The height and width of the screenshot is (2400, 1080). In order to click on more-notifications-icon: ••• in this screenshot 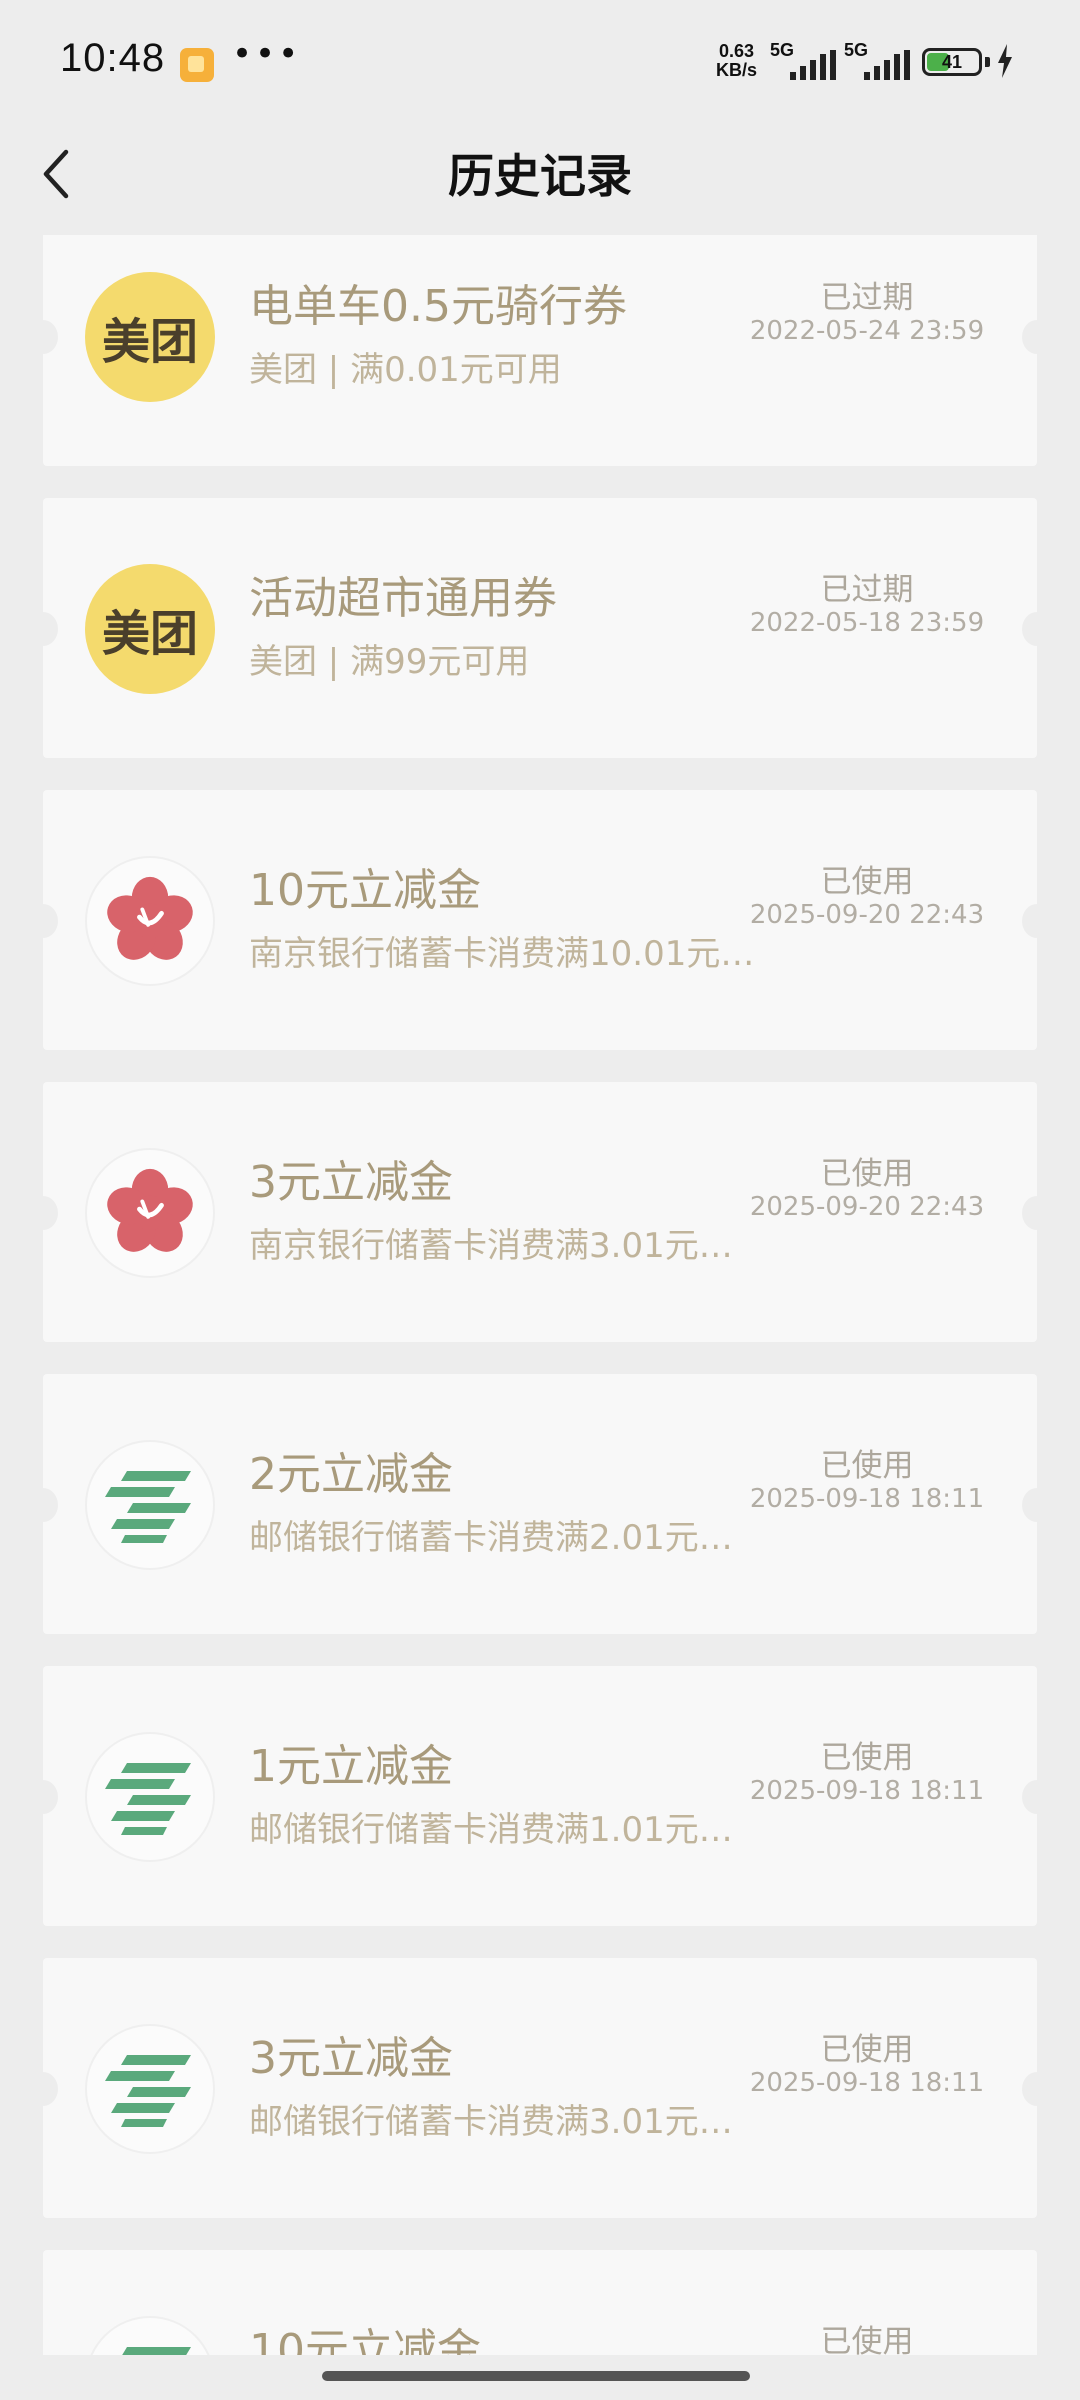, I will do `click(267, 54)`.